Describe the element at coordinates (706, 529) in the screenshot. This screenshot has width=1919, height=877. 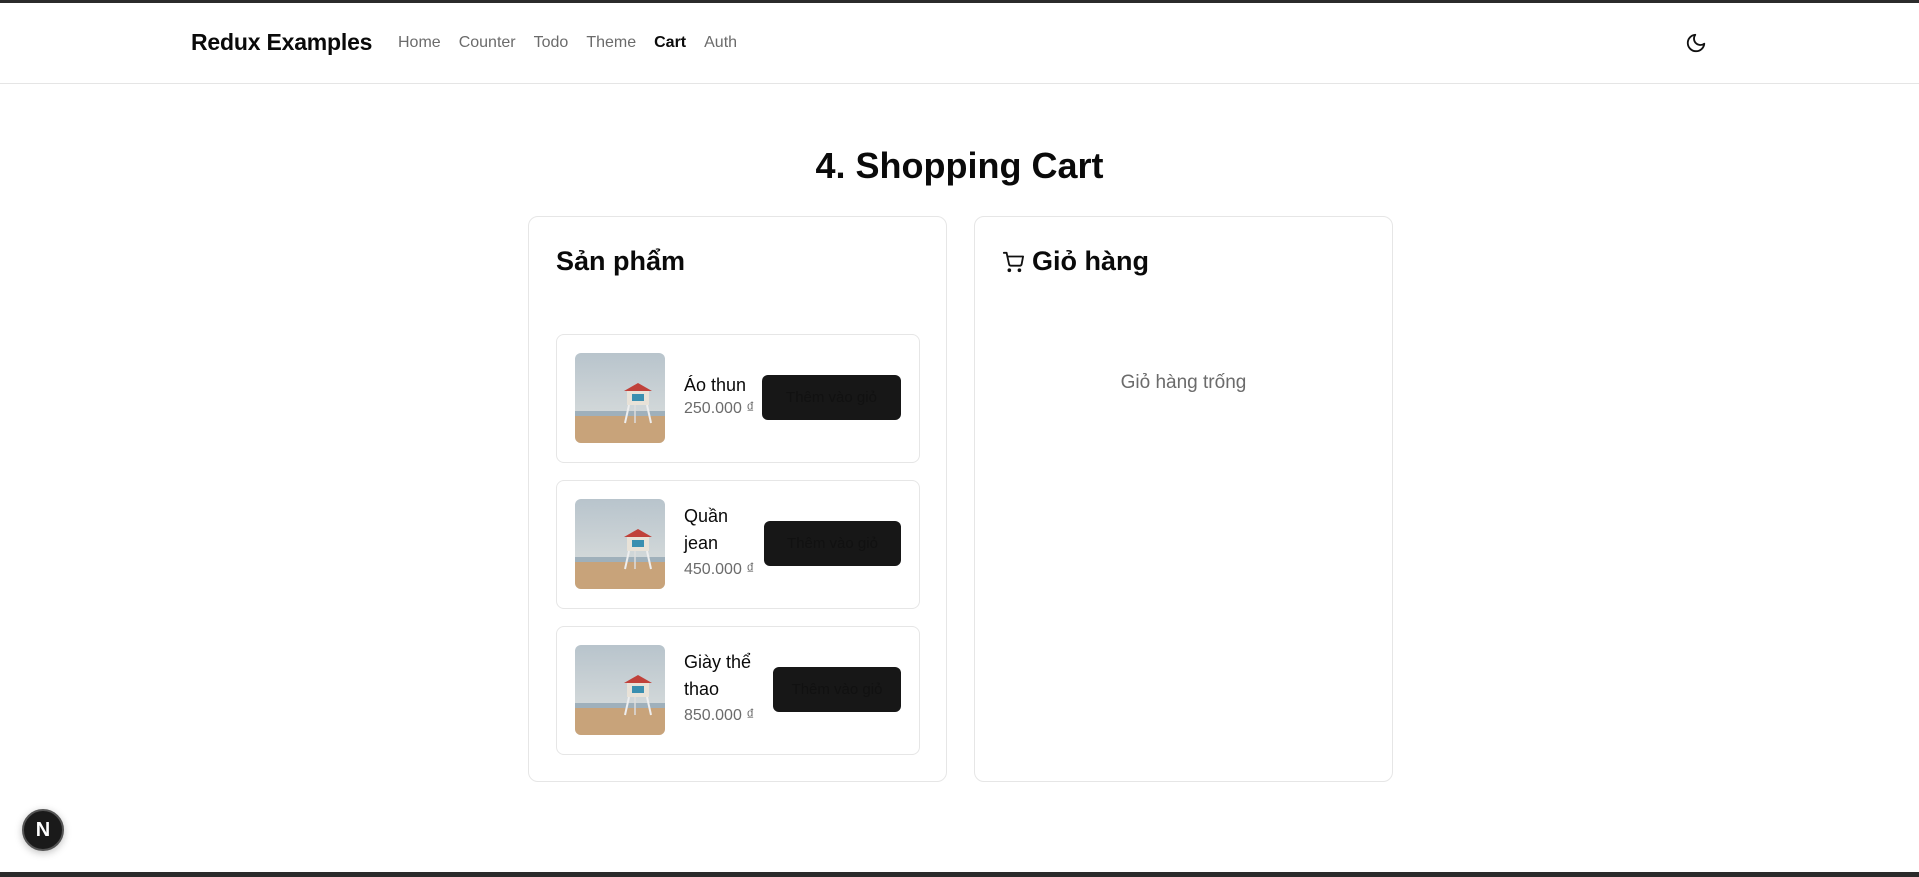
I see `product-name: Quần jean` at that location.